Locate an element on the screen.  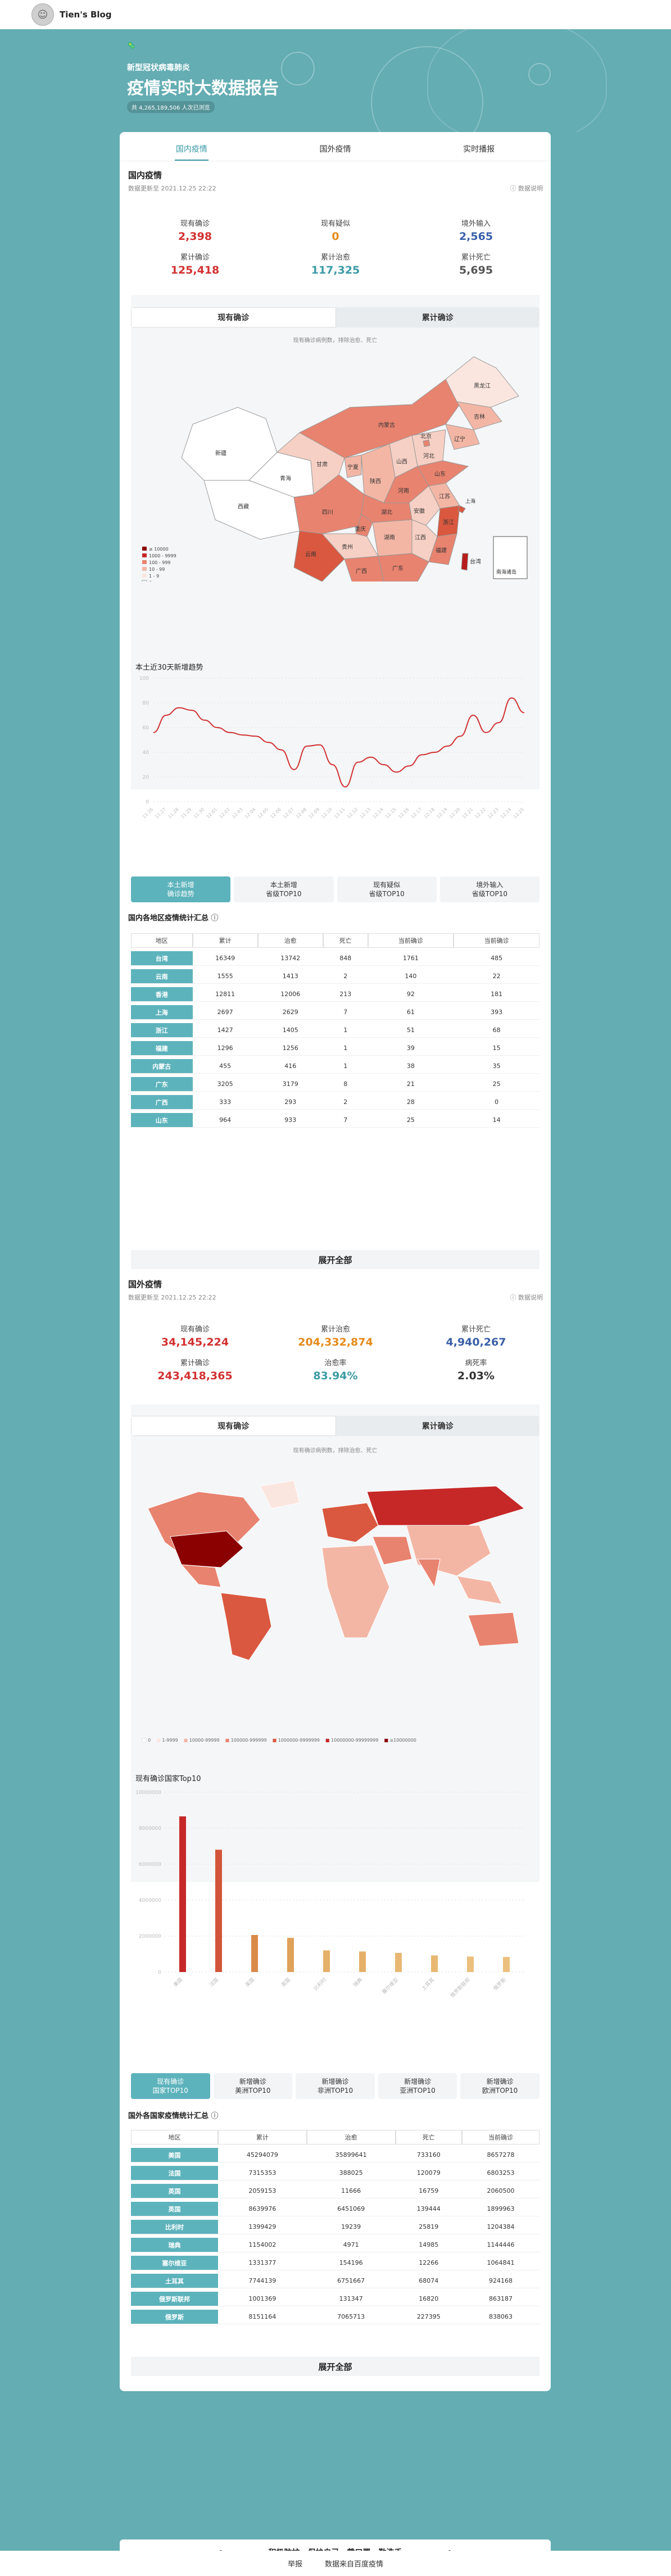
x-tick-label: 12.05 is located at coordinates (263, 813).